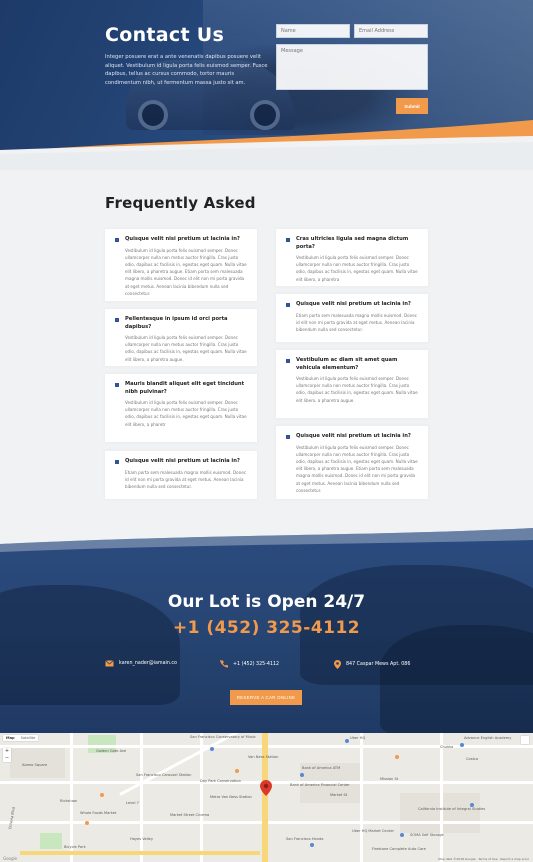 The width and height of the screenshot is (533, 862). What do you see at coordinates (223, 737) in the screenshot?
I see `map-label: San Francisco Conservatory of Music` at bounding box center [223, 737].